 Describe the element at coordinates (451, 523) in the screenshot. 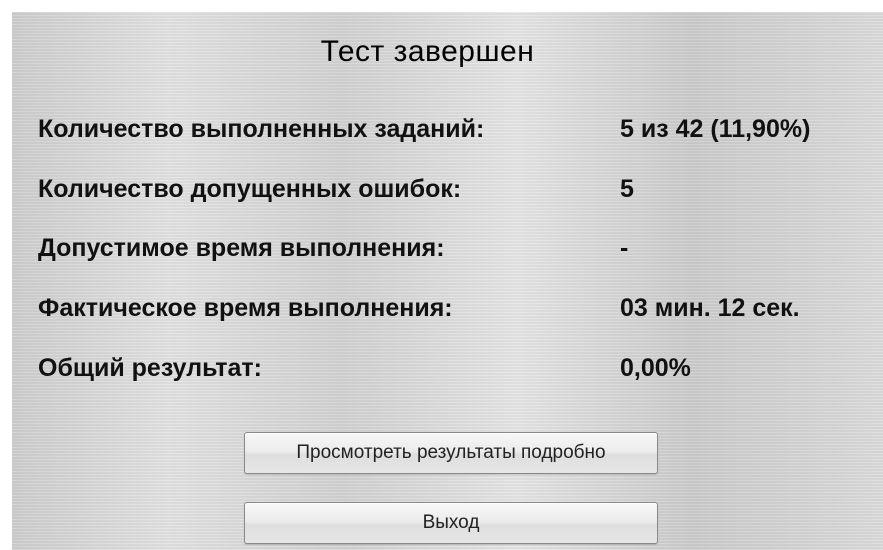

I see `exit-button: Выход` at that location.